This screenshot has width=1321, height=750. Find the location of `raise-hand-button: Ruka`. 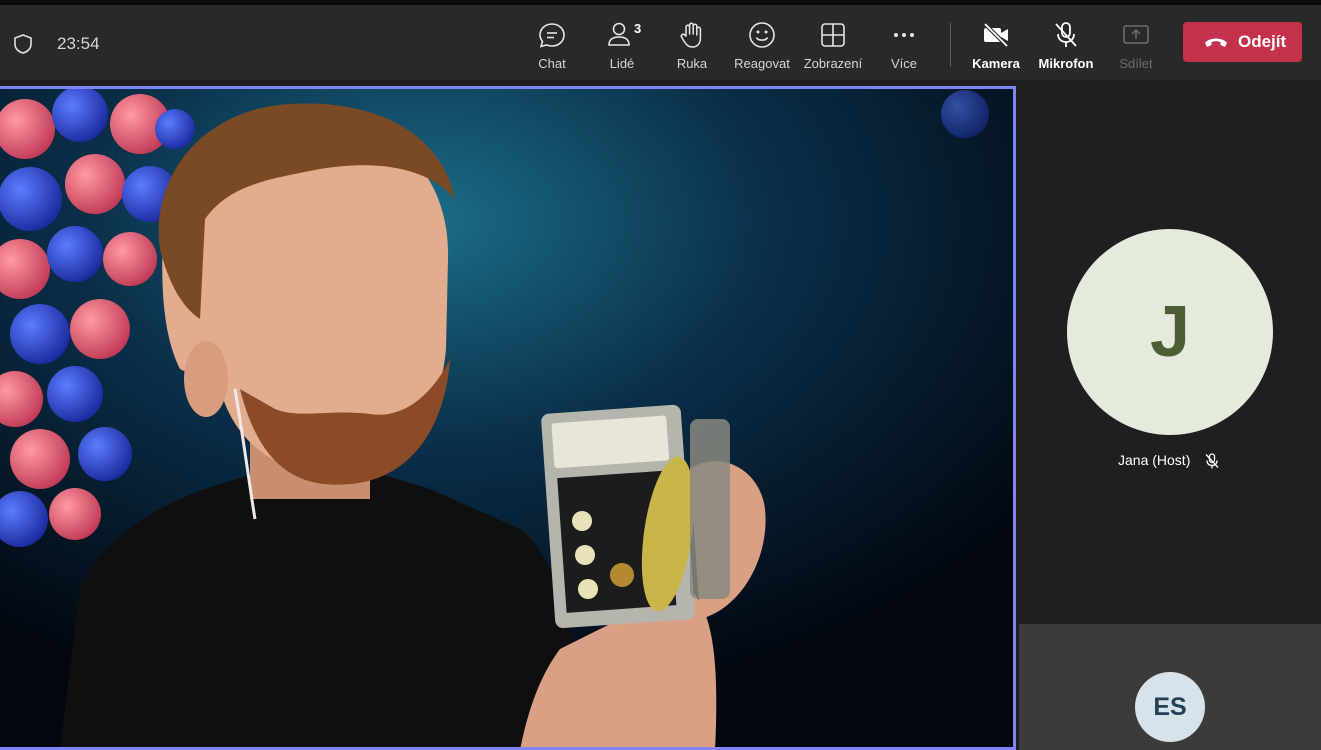

raise-hand-button: Ruka is located at coordinates (692, 45).